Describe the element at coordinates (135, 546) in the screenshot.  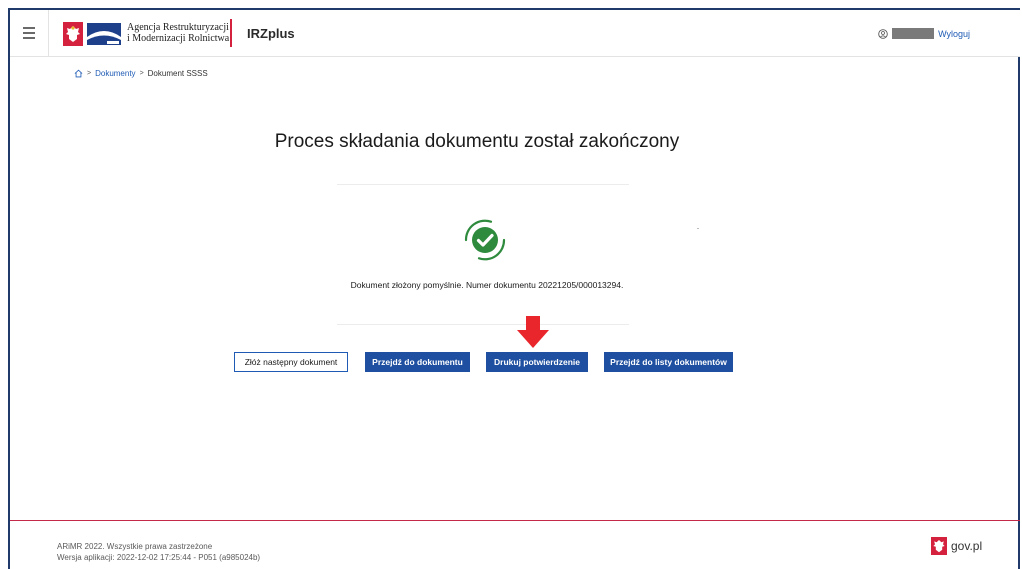
I see `footer-copyright: ARiMR 2022. Wszystkie prawa zastrzeżone` at that location.